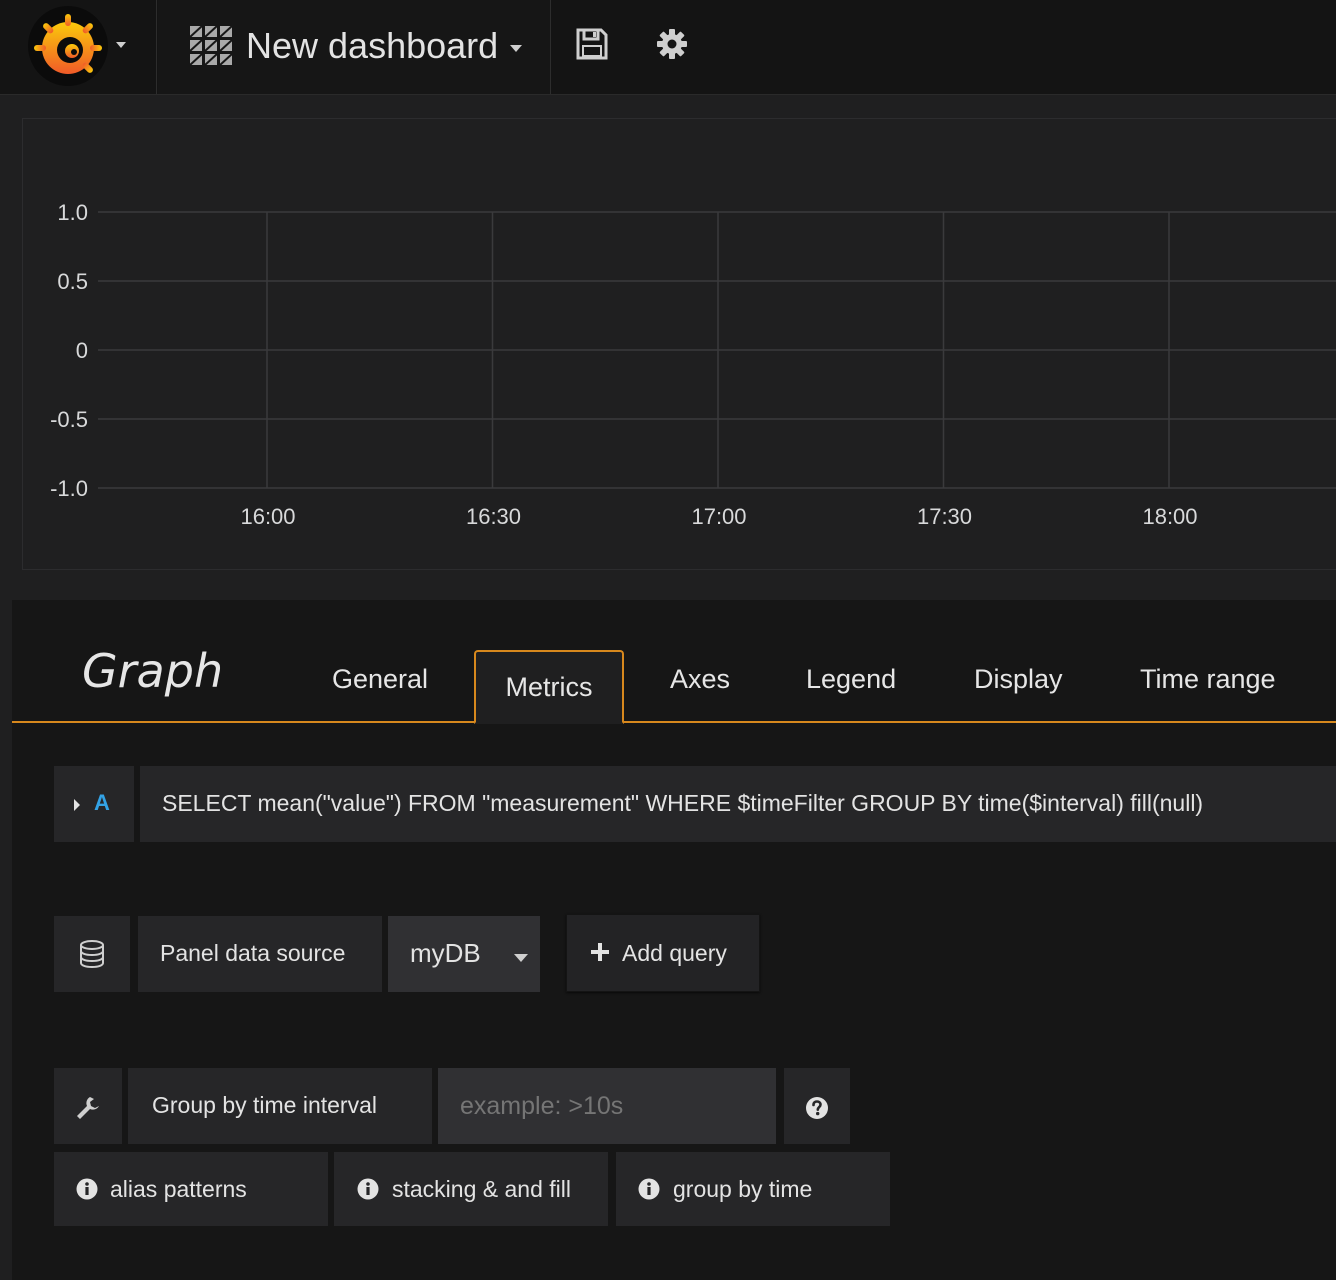 The image size is (1336, 1280). I want to click on tab-metrics: Metrics, so click(549, 687).